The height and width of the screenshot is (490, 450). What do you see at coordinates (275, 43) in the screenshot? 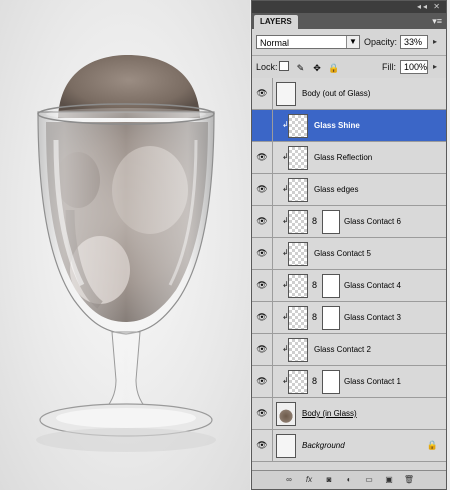
I see `blend-mode-value: Normal` at bounding box center [275, 43].